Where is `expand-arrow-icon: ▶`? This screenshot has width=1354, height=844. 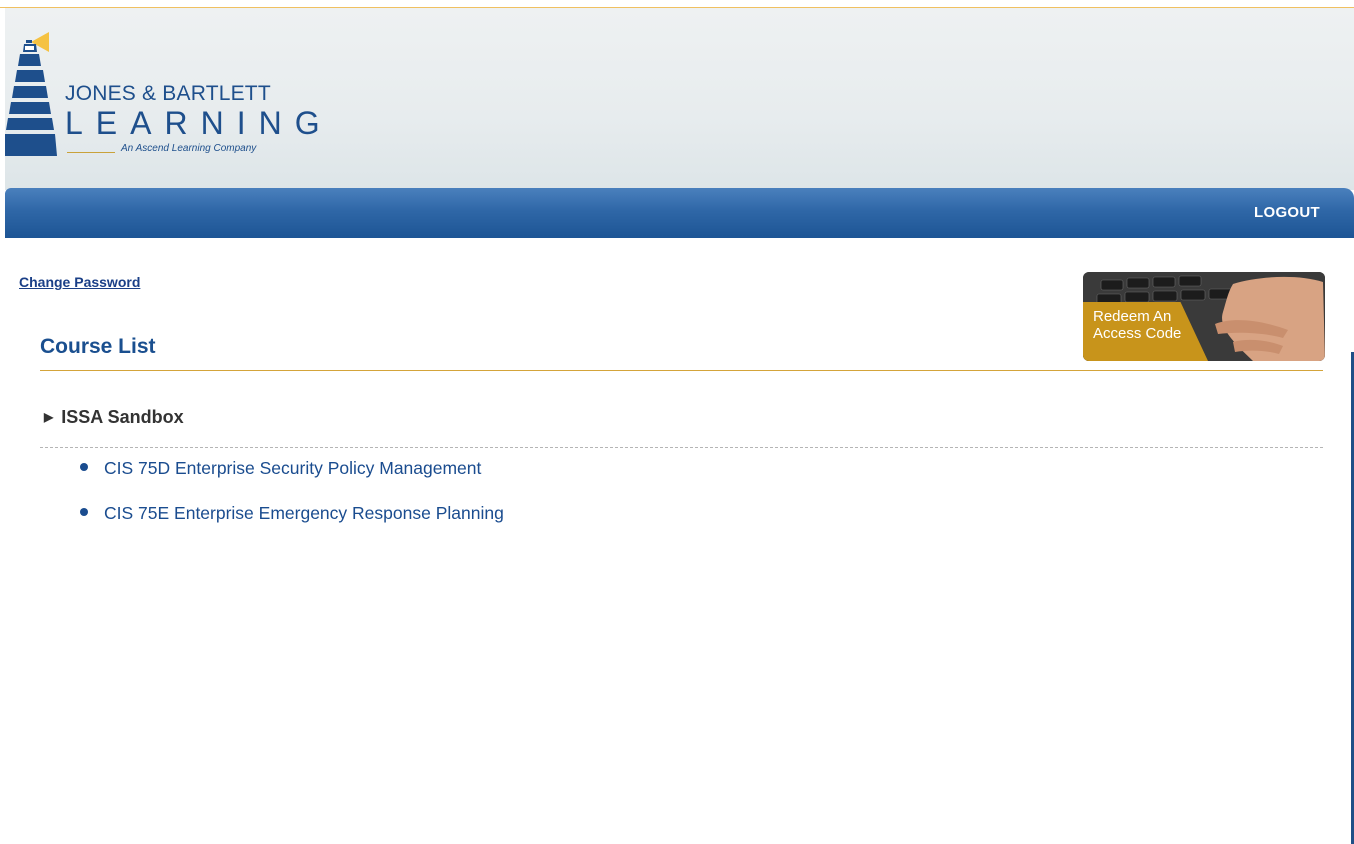 expand-arrow-icon: ▶ is located at coordinates (49, 417).